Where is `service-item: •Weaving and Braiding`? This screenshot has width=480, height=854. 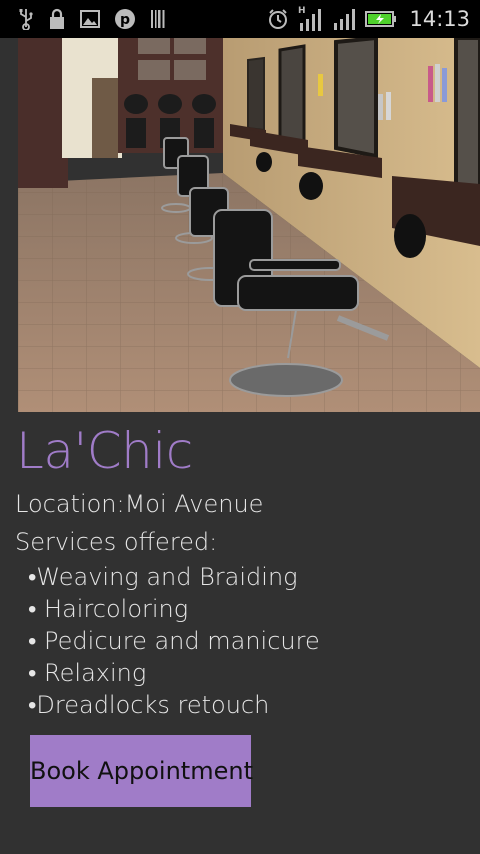 service-item: •Weaving and Braiding is located at coordinates (163, 577).